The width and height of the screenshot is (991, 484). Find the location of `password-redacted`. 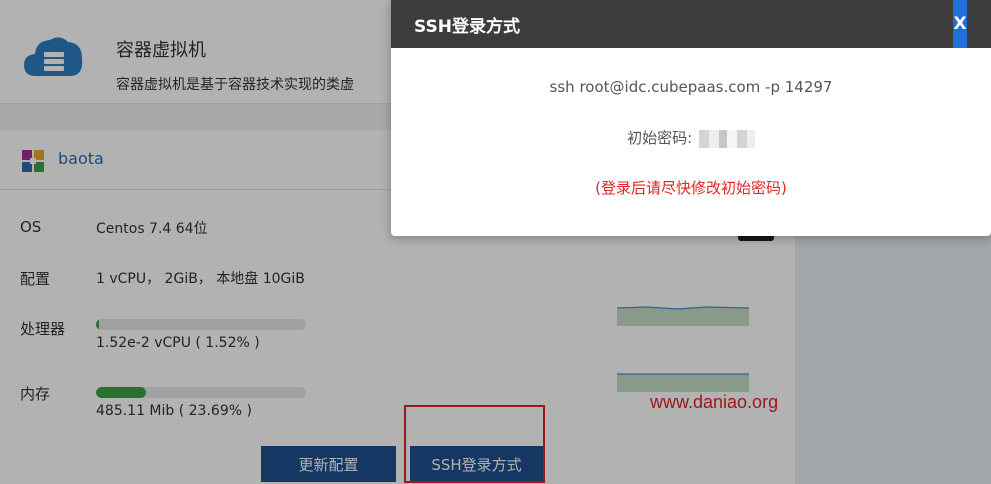

password-redacted is located at coordinates (726, 138).